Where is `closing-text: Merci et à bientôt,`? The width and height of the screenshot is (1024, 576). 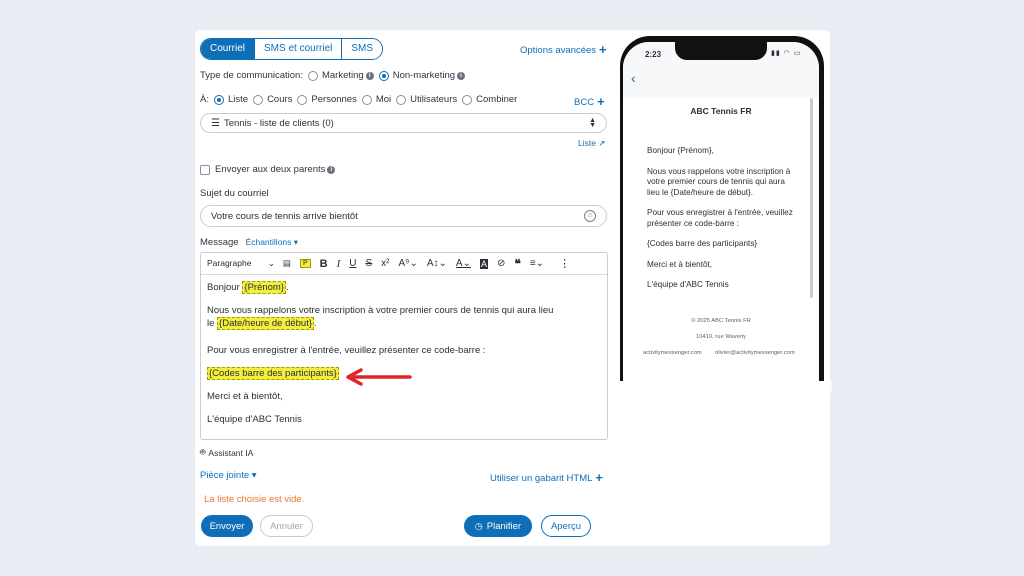 closing-text: Merci et à bientôt, is located at coordinates (245, 396).